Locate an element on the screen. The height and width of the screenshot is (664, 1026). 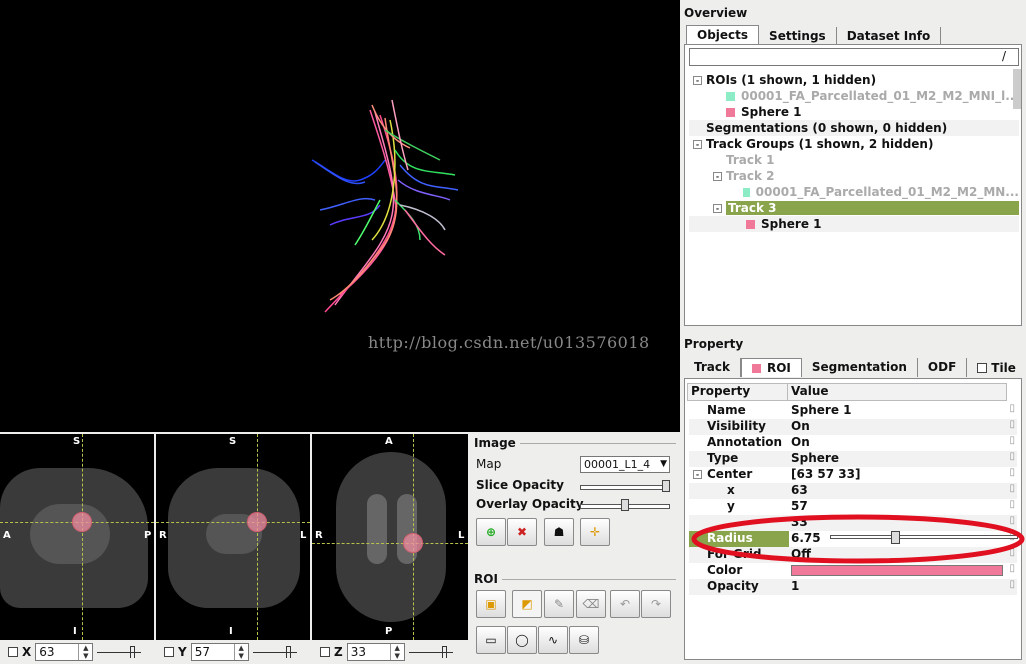
property-value-label: 63 is located at coordinates (799, 490).